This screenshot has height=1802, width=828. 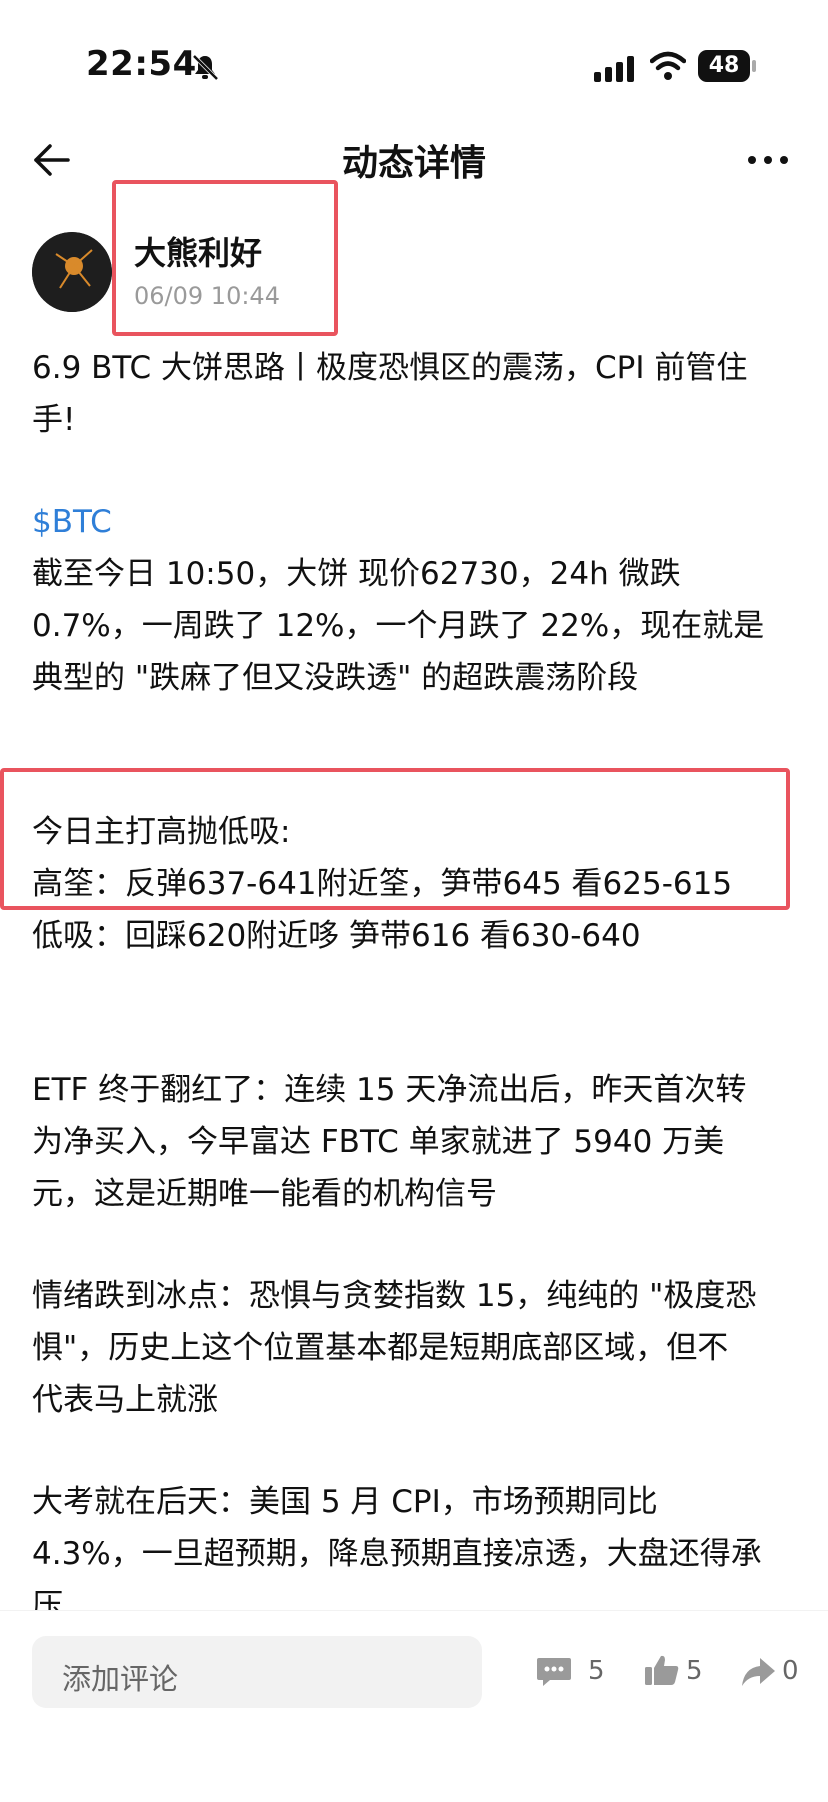 What do you see at coordinates (554, 1672) in the screenshot?
I see `comment-icon` at bounding box center [554, 1672].